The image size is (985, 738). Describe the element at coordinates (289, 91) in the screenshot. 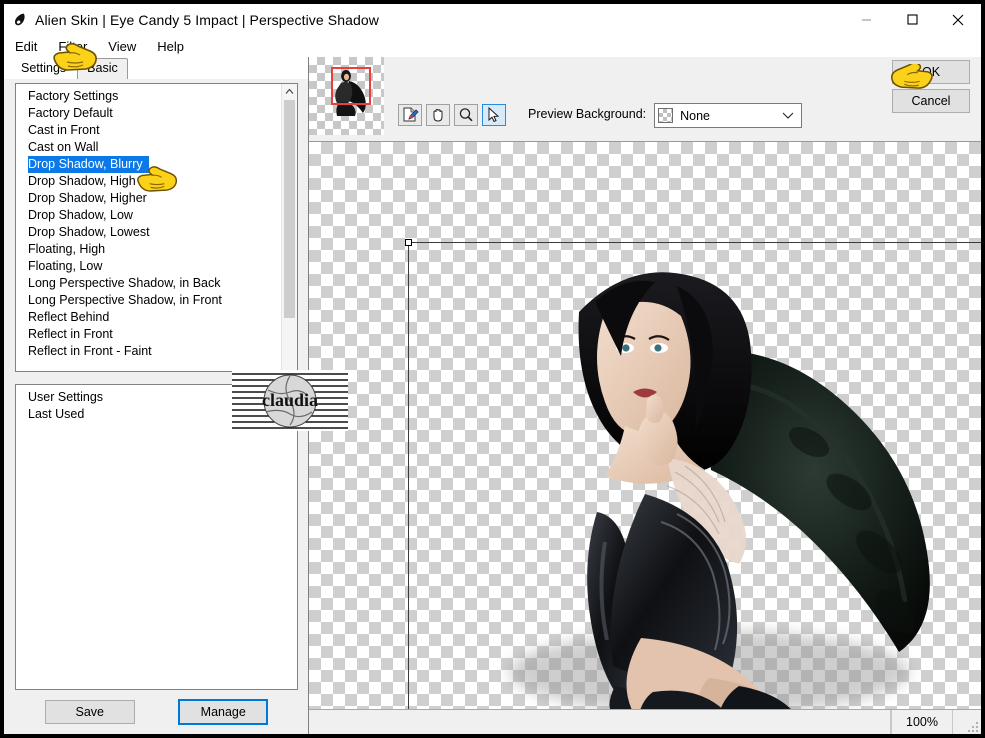

I see `scroll-up-icon` at that location.